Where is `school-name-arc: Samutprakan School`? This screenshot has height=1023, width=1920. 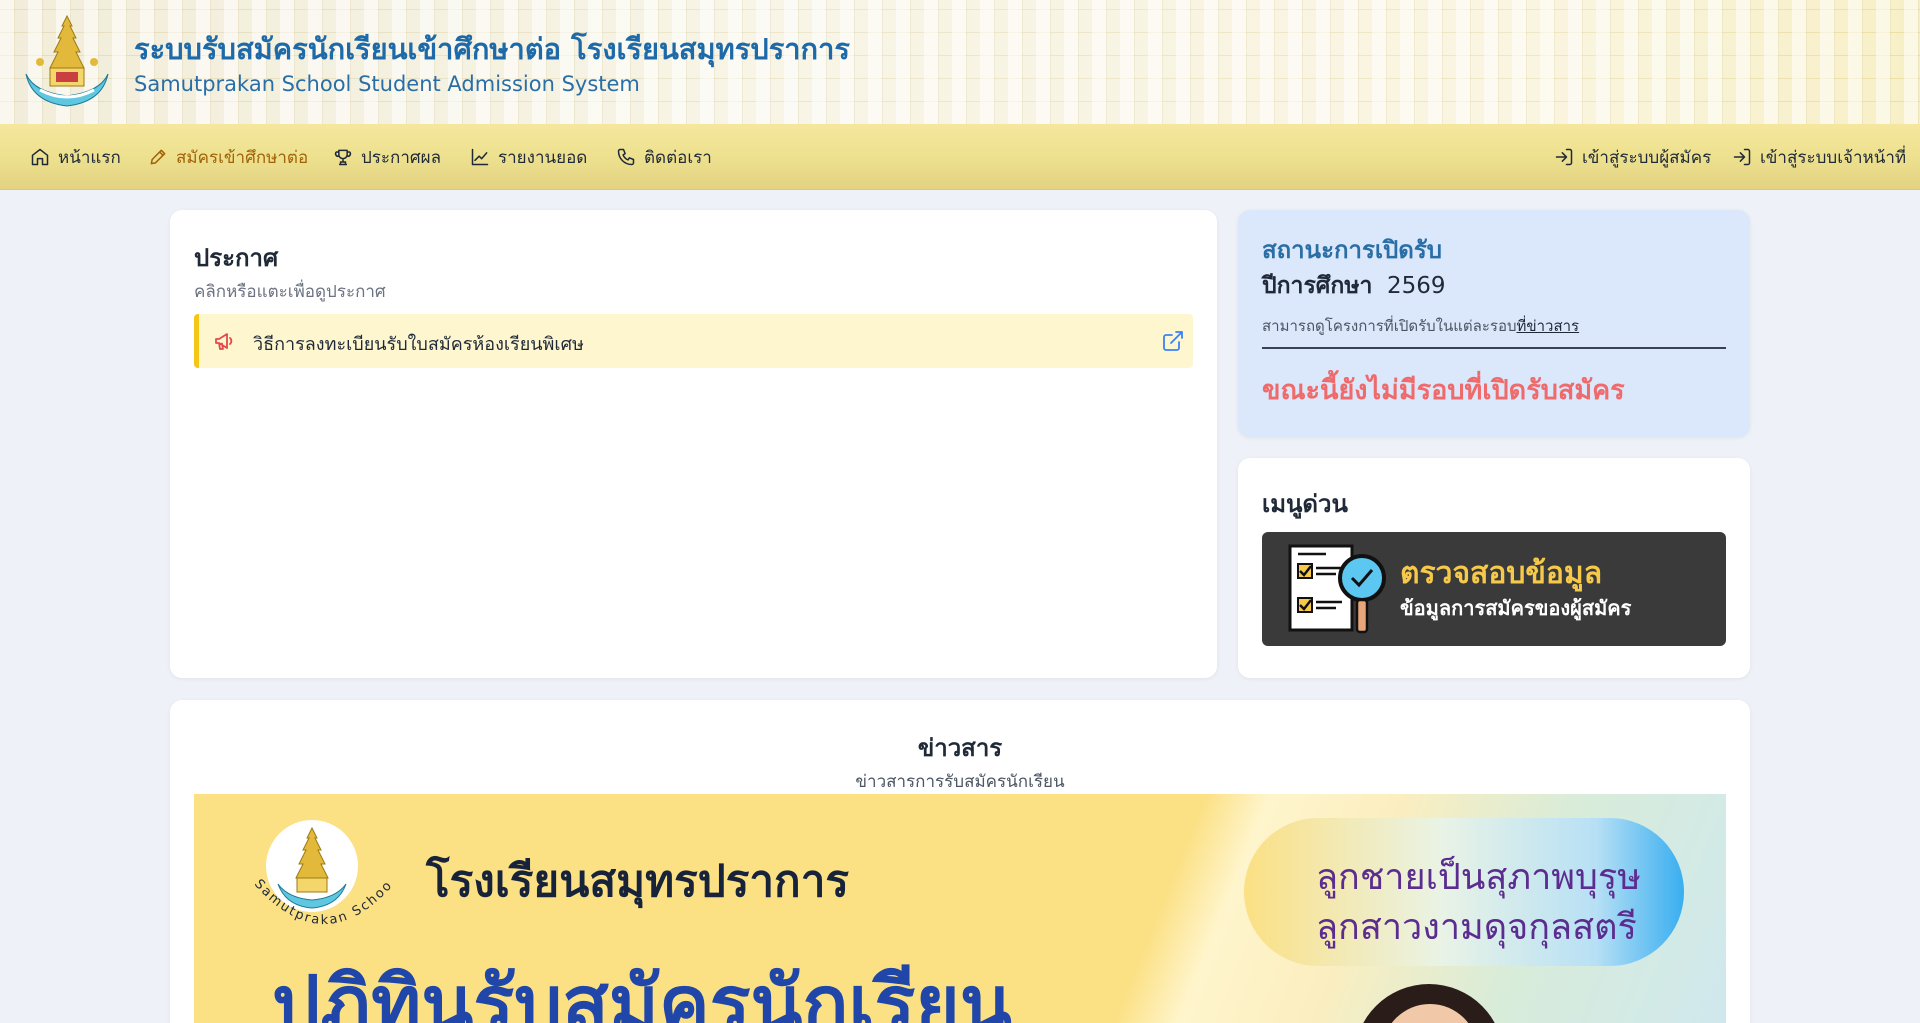
school-name-arc: Samutprakan School is located at coordinates (320, 901).